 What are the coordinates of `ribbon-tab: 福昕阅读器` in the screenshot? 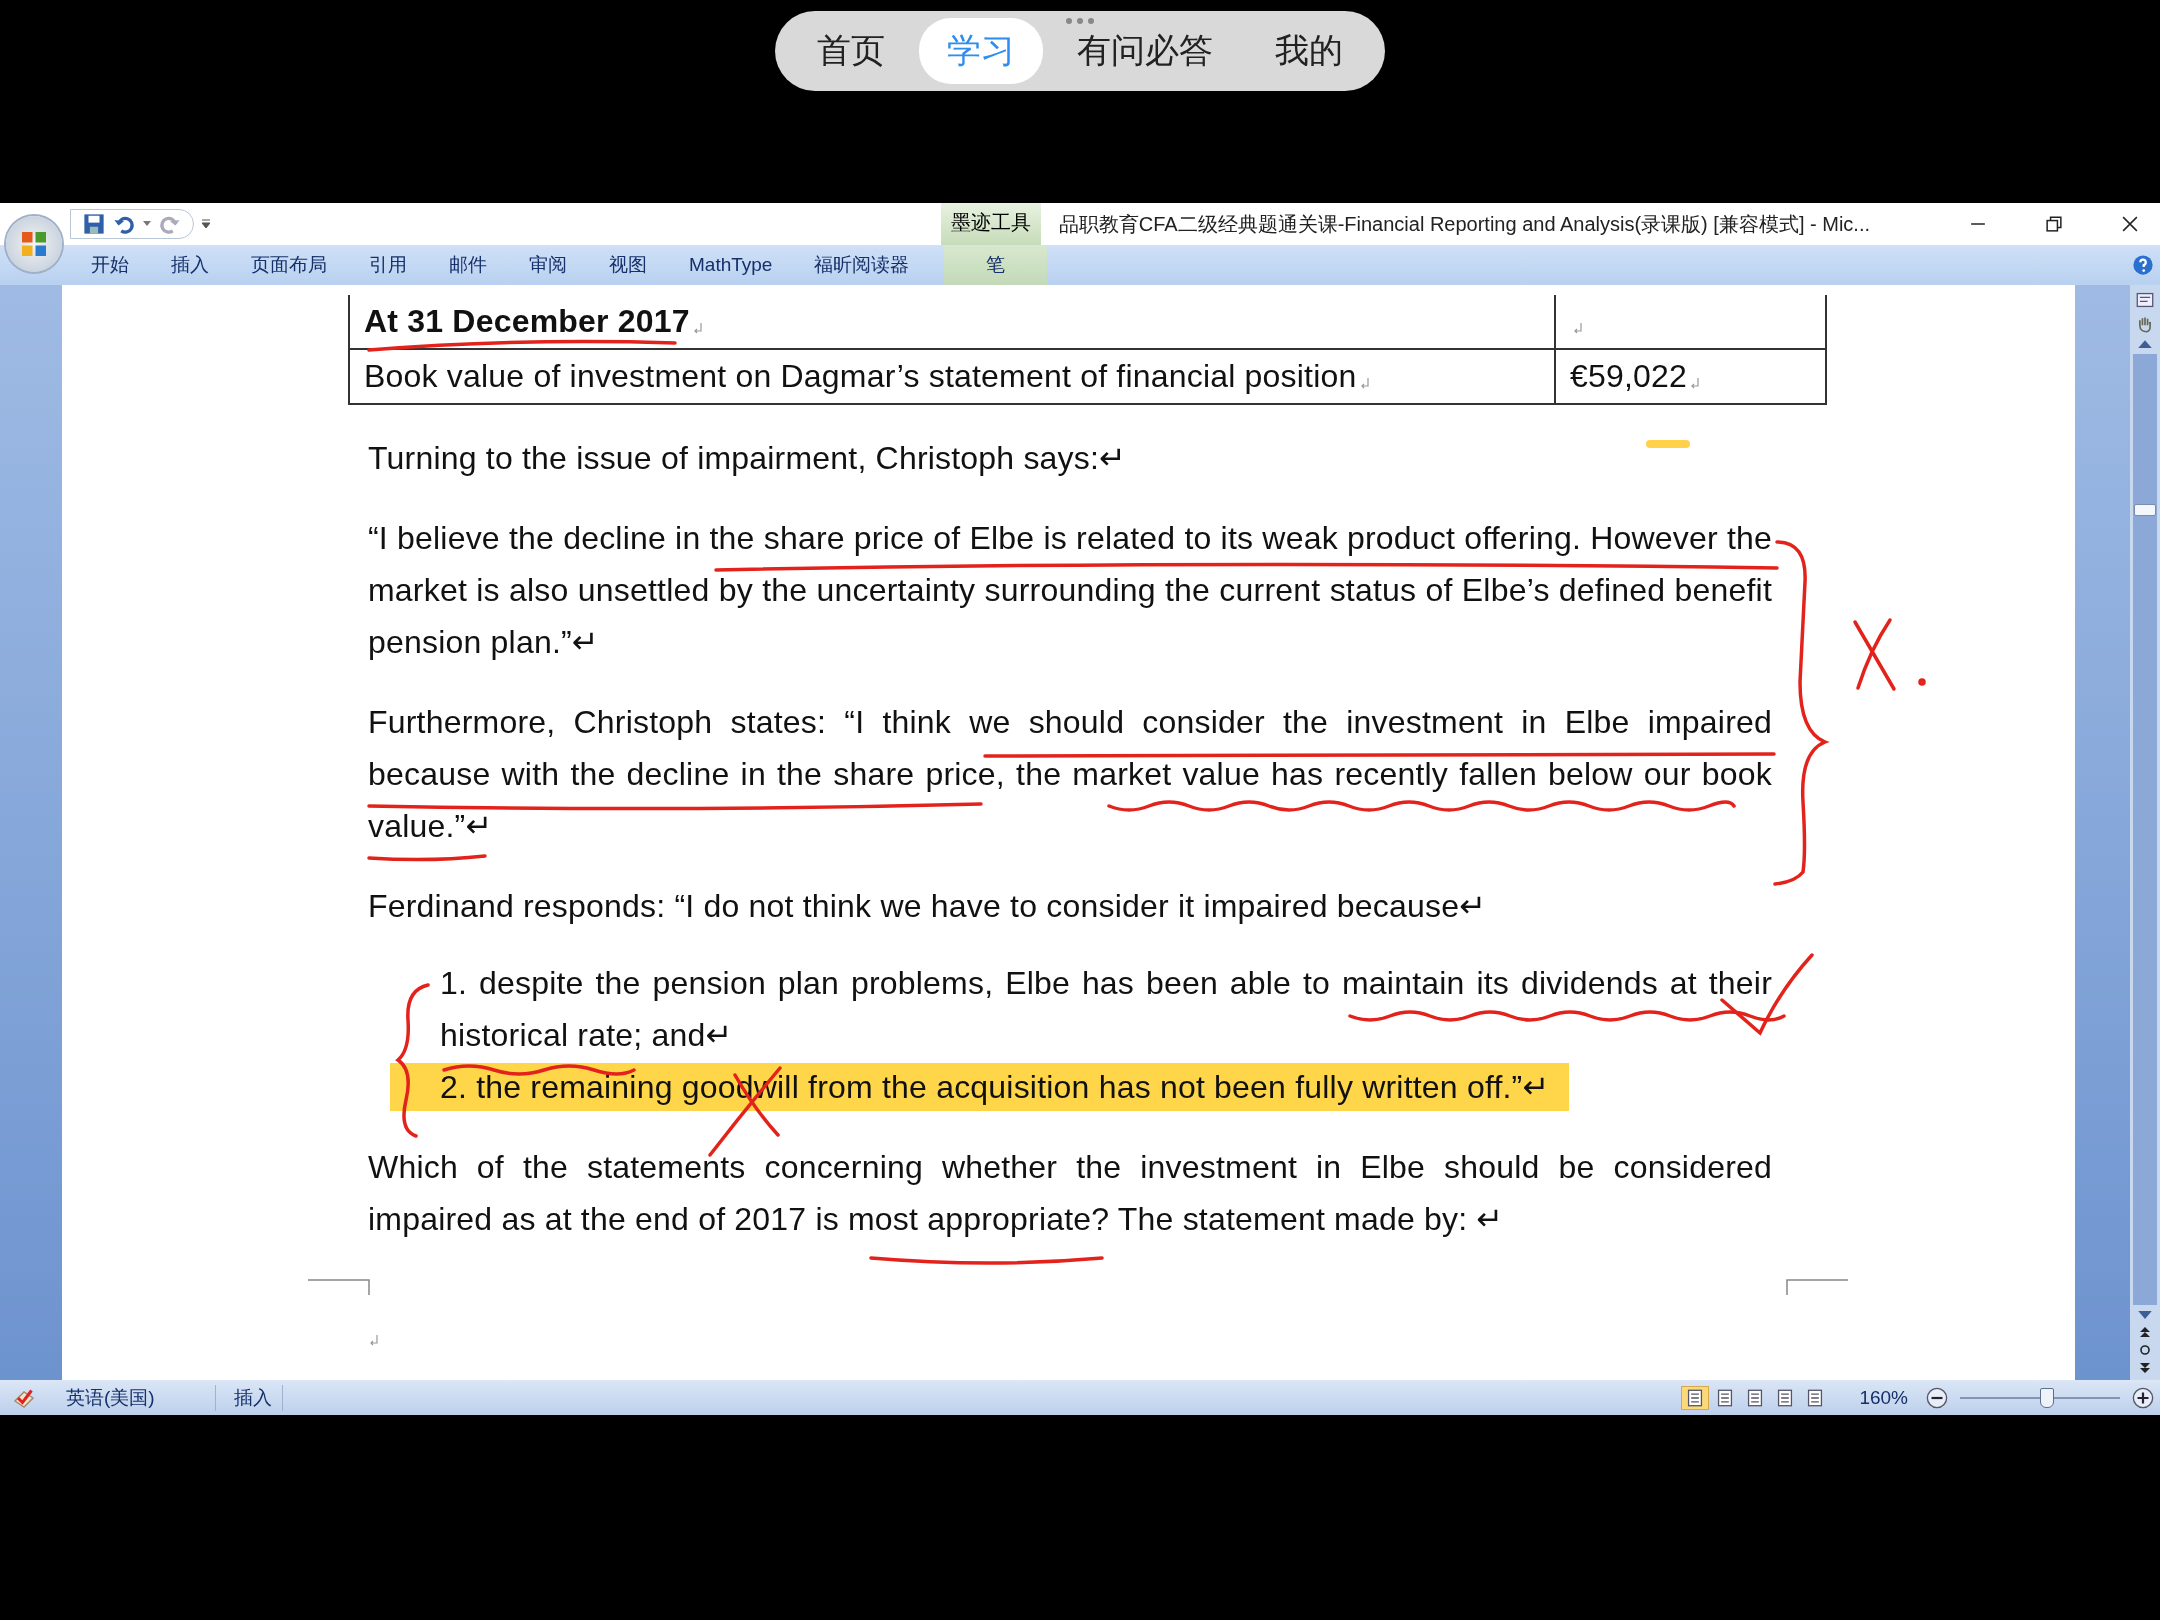 It's located at (862, 265).